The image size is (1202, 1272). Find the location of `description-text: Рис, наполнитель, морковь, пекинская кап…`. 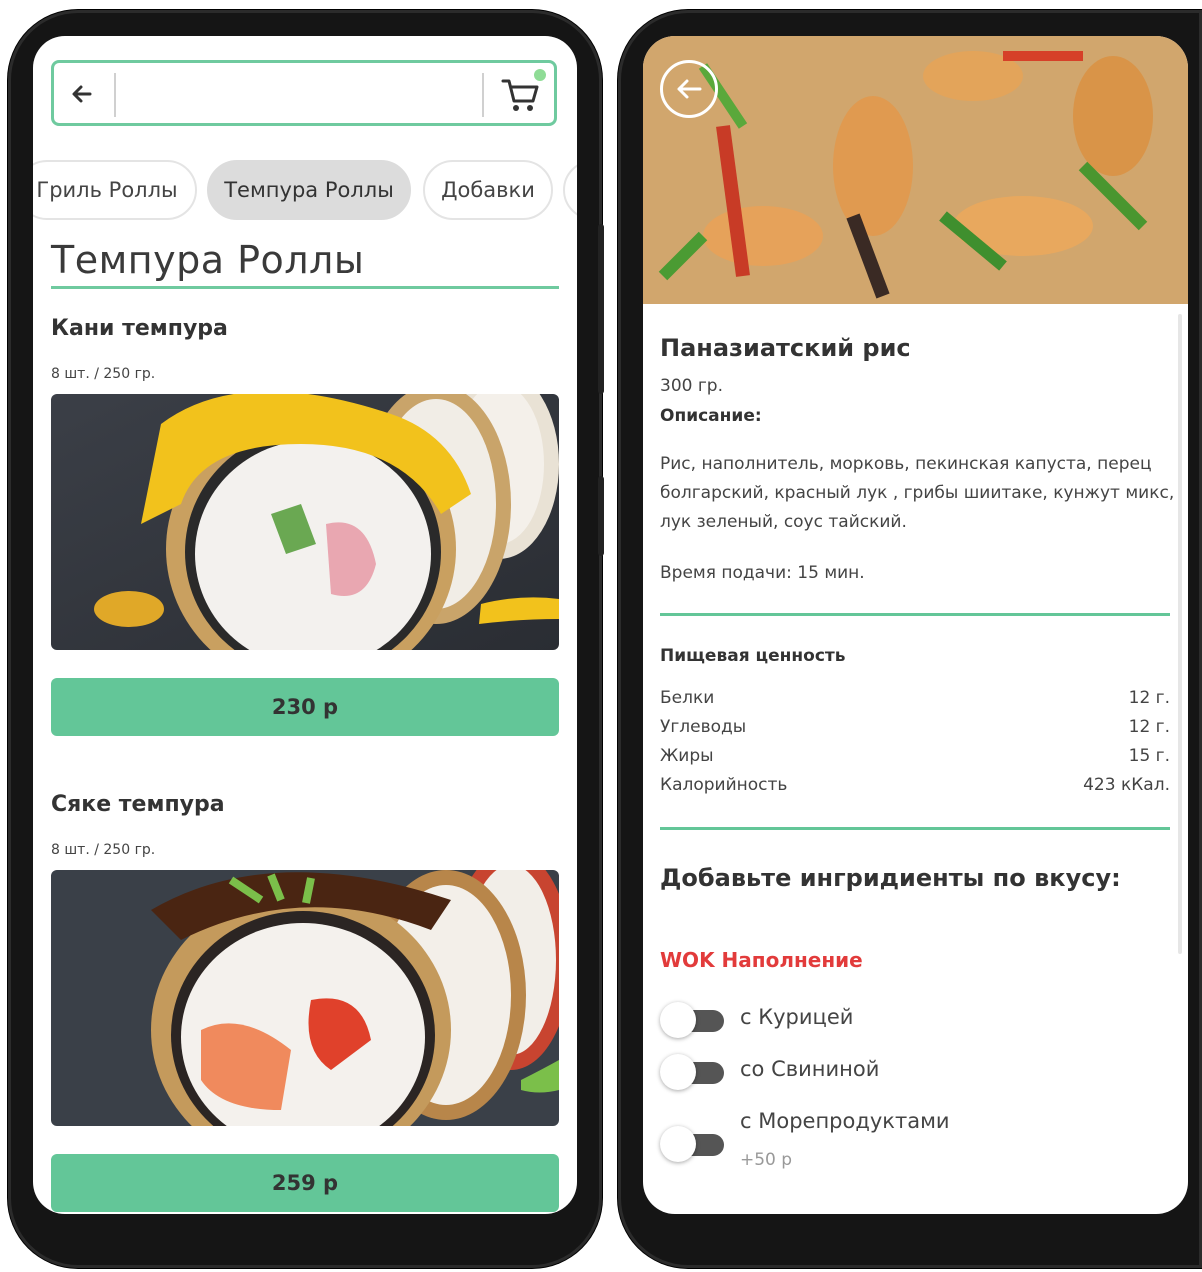

description-text: Рис, наполнитель, морковь, пекинская кап… is located at coordinates (917, 493).